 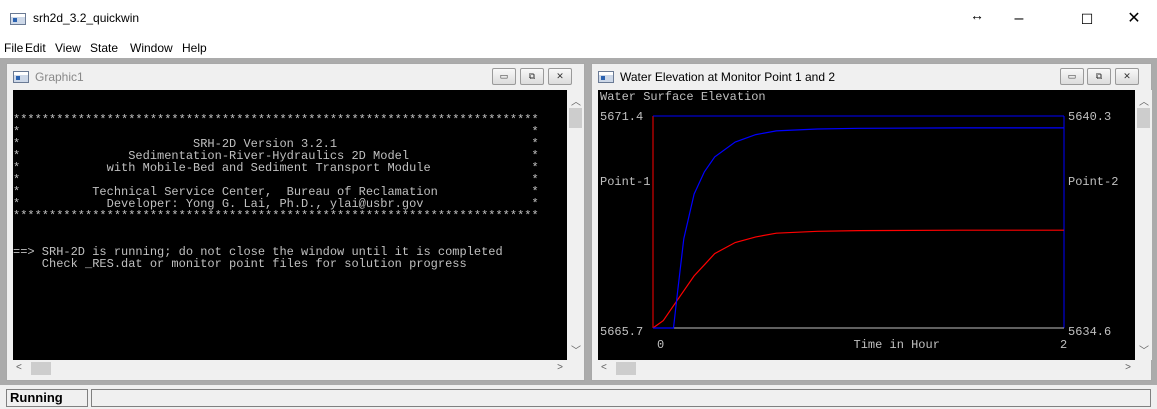 What do you see at coordinates (977, 15) in the screenshot?
I see `resize-arrow-icon: ↔` at bounding box center [977, 15].